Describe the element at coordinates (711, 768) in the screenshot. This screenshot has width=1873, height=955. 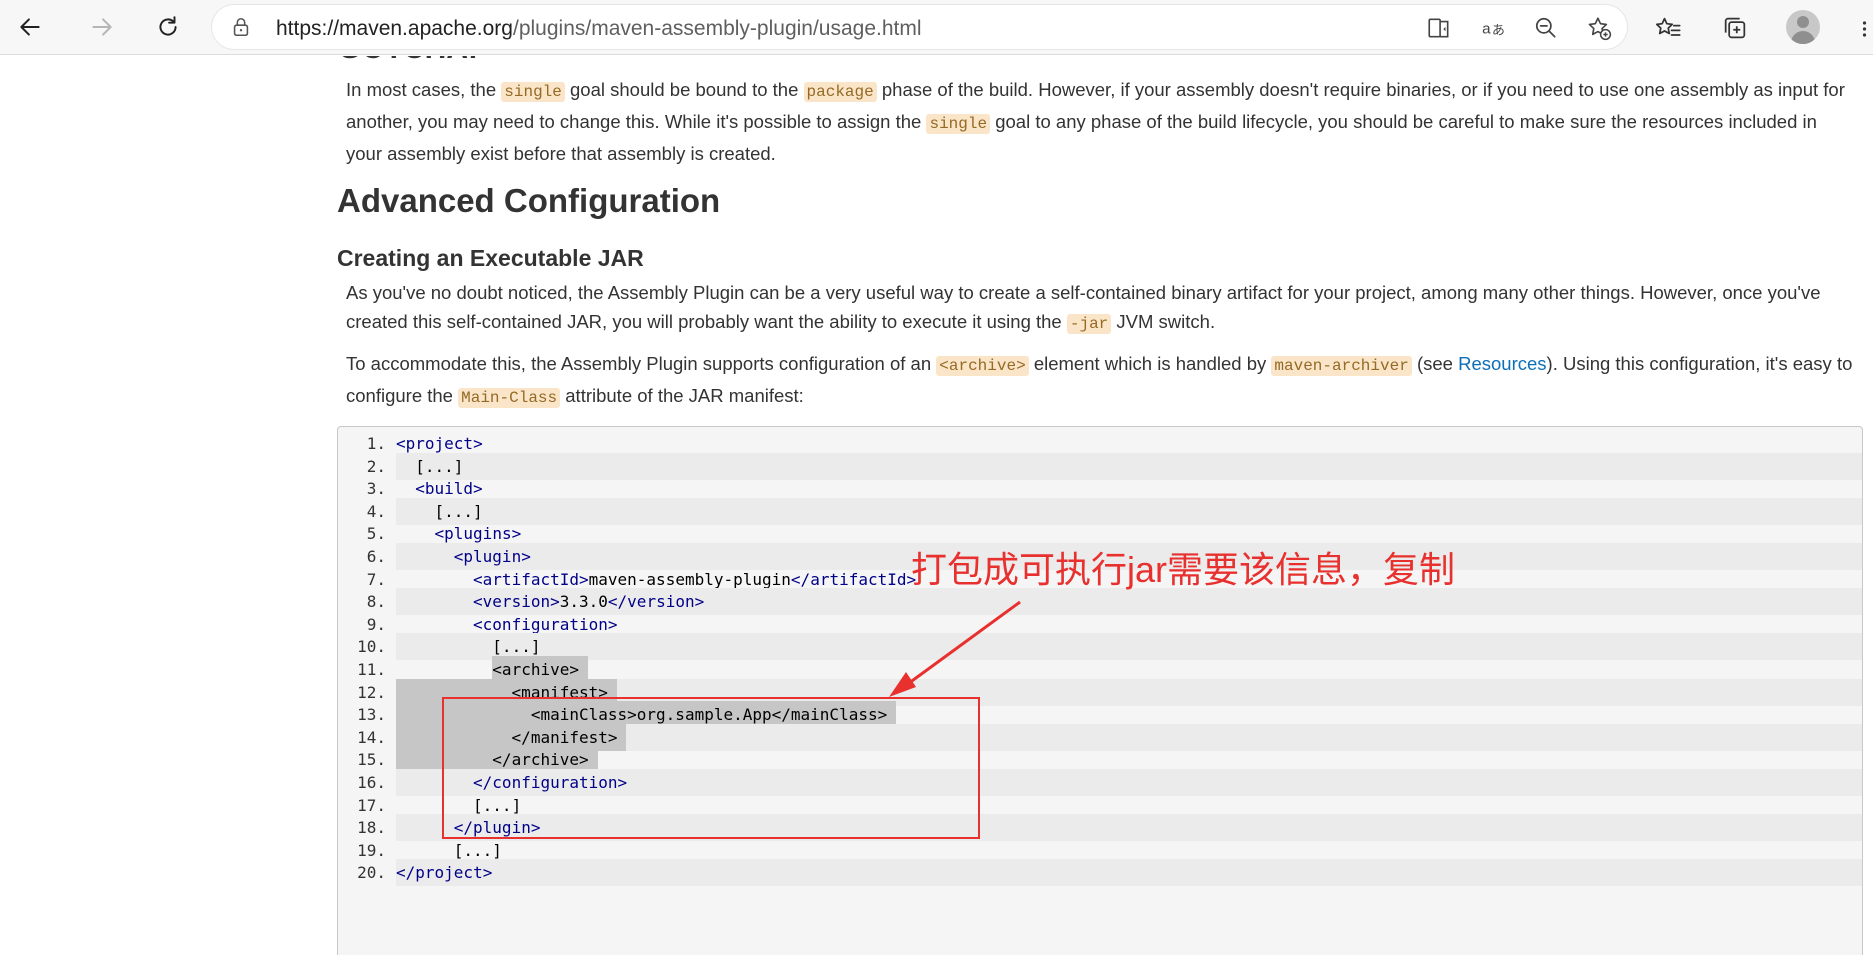
I see `annotation-highlight-box` at that location.